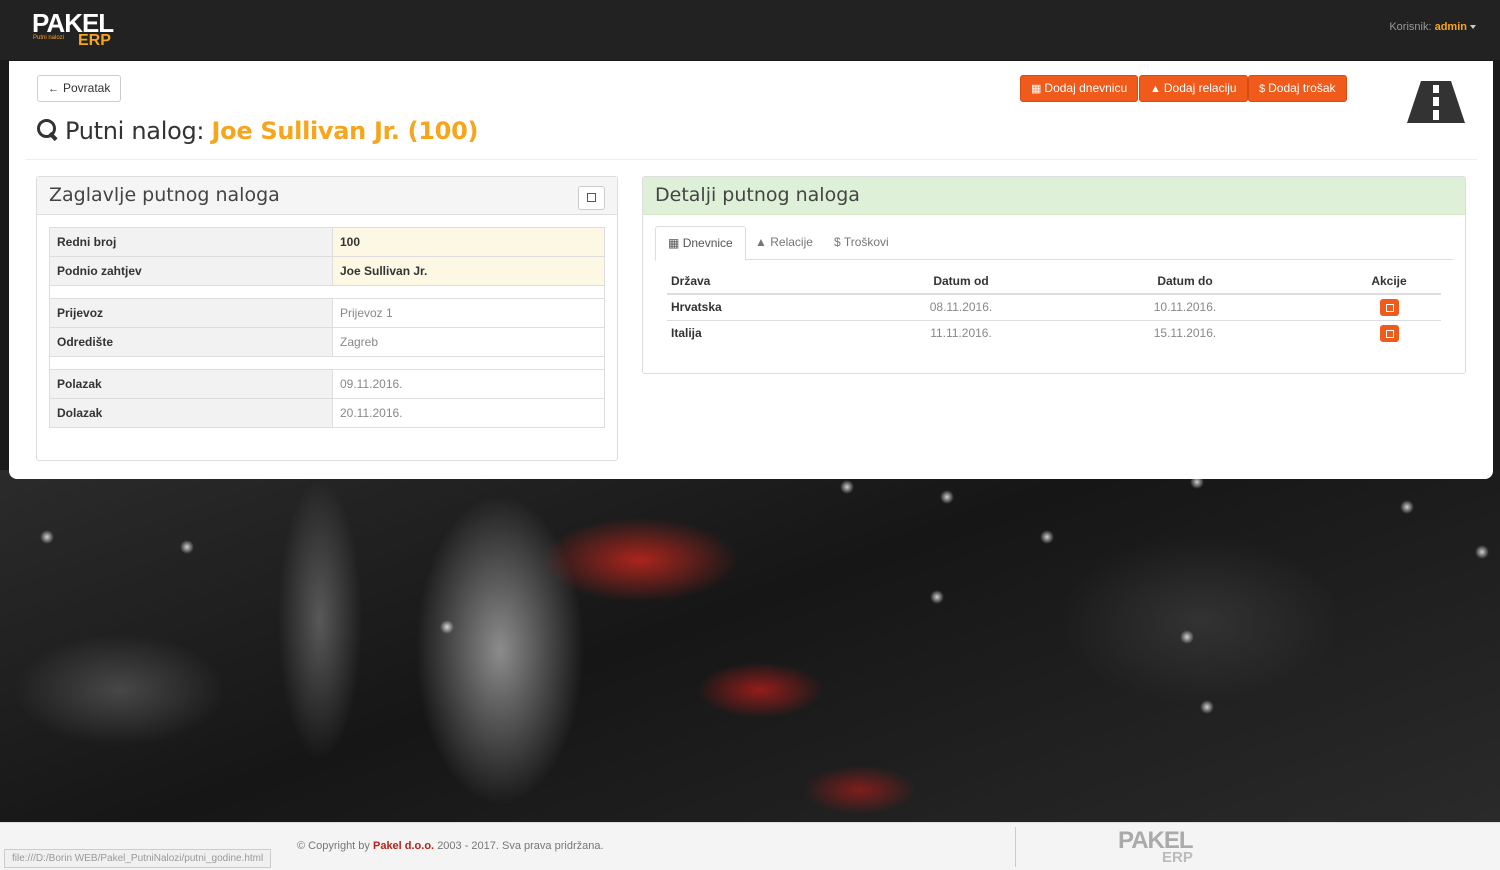 Image resolution: width=1500 pixels, height=870 pixels. Describe the element at coordinates (1185, 281) in the screenshot. I see `column-header: Datum do` at that location.